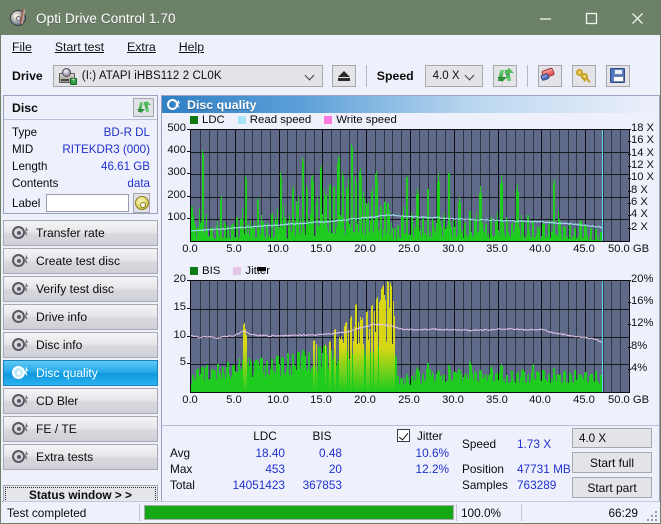 The width and height of the screenshot is (661, 524). What do you see at coordinates (584, 400) in the screenshot?
I see `x-axis-tick-label: 45.0` at bounding box center [584, 400].